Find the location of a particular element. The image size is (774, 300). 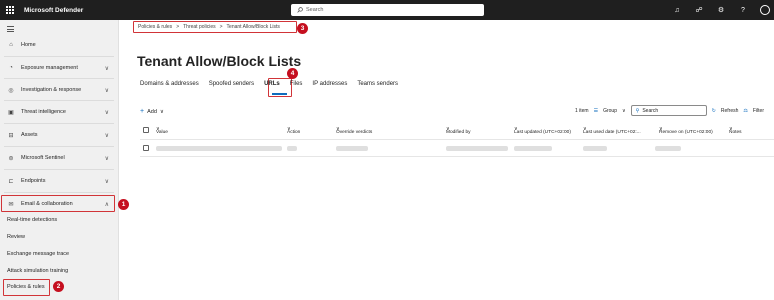

list-search-input: ⚲ Search is located at coordinates (668, 110).